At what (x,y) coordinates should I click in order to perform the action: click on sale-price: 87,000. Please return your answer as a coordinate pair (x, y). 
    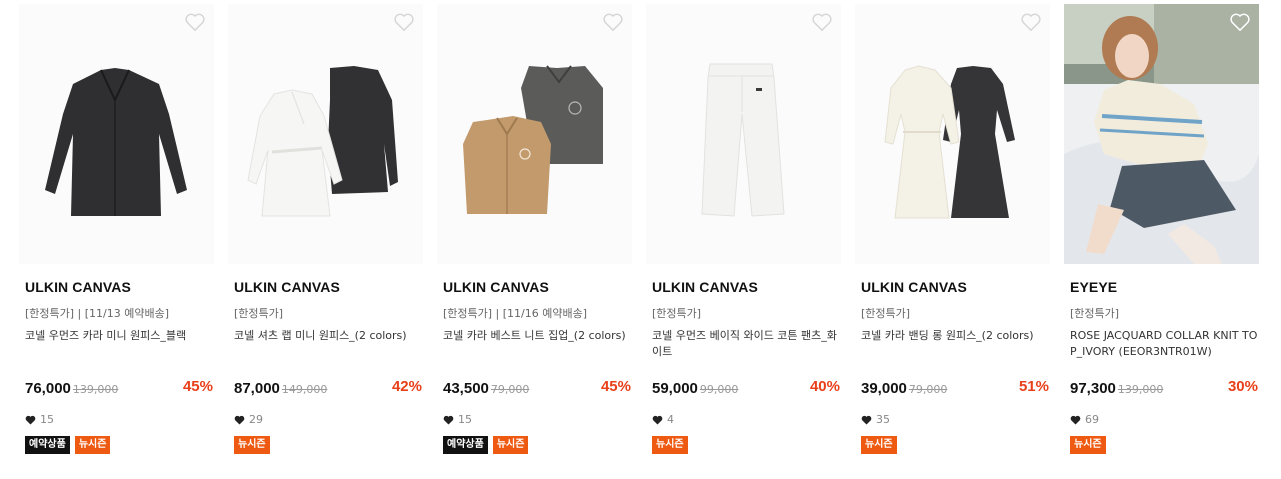
    Looking at the image, I should click on (257, 388).